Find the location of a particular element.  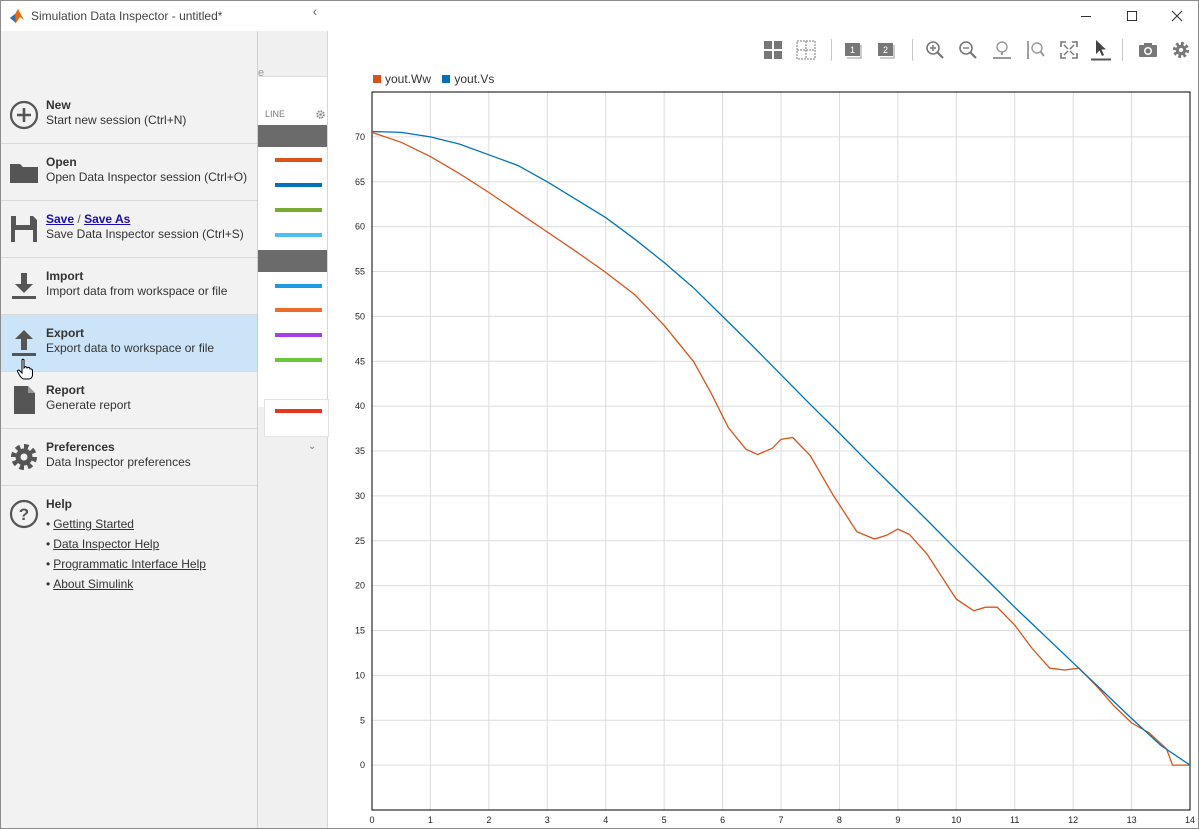

y-tick-label: 10 is located at coordinates (360, 675).